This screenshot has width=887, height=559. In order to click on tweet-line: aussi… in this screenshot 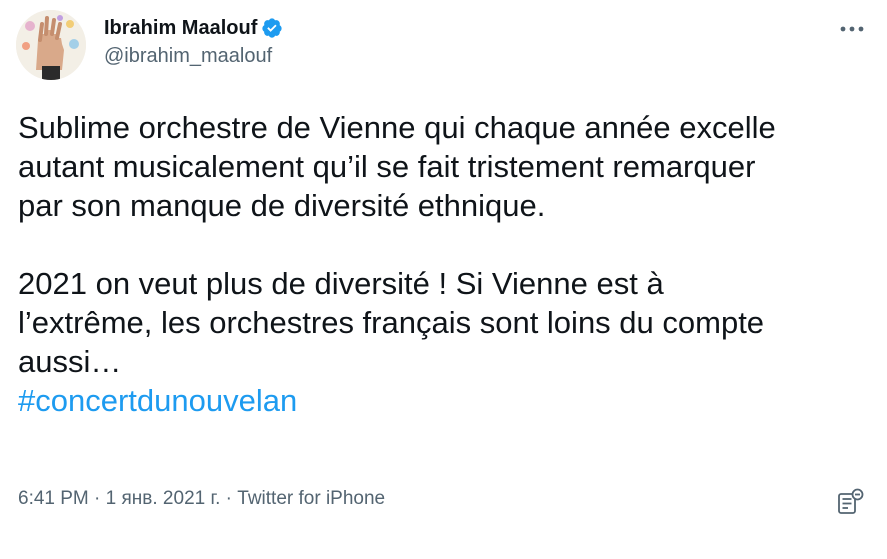, I will do `click(70, 361)`.